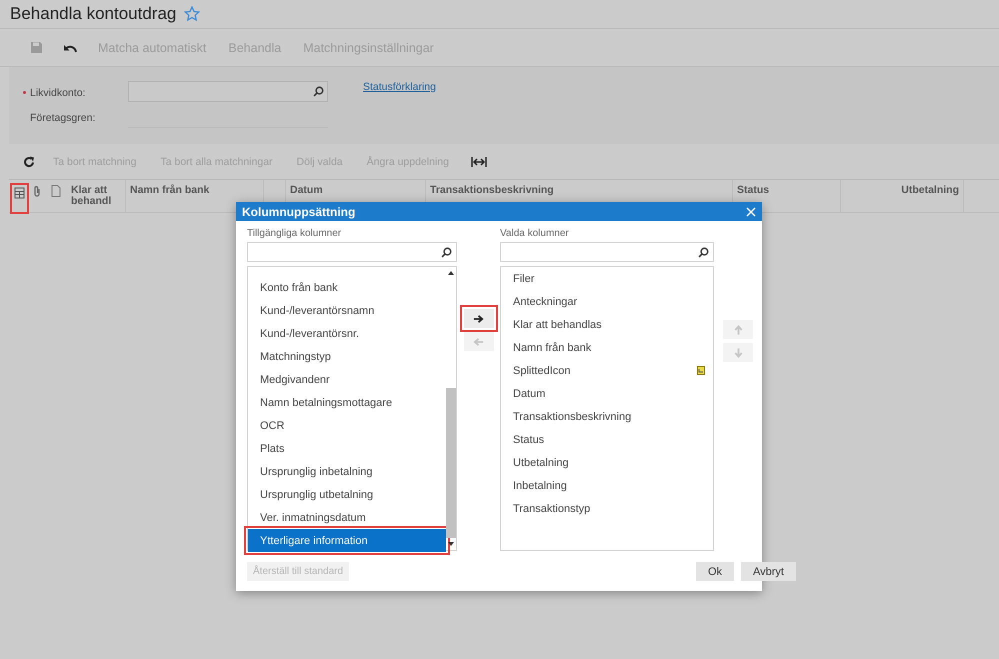 The image size is (999, 659). I want to click on status-link: Statusförklaring, so click(448, 87).